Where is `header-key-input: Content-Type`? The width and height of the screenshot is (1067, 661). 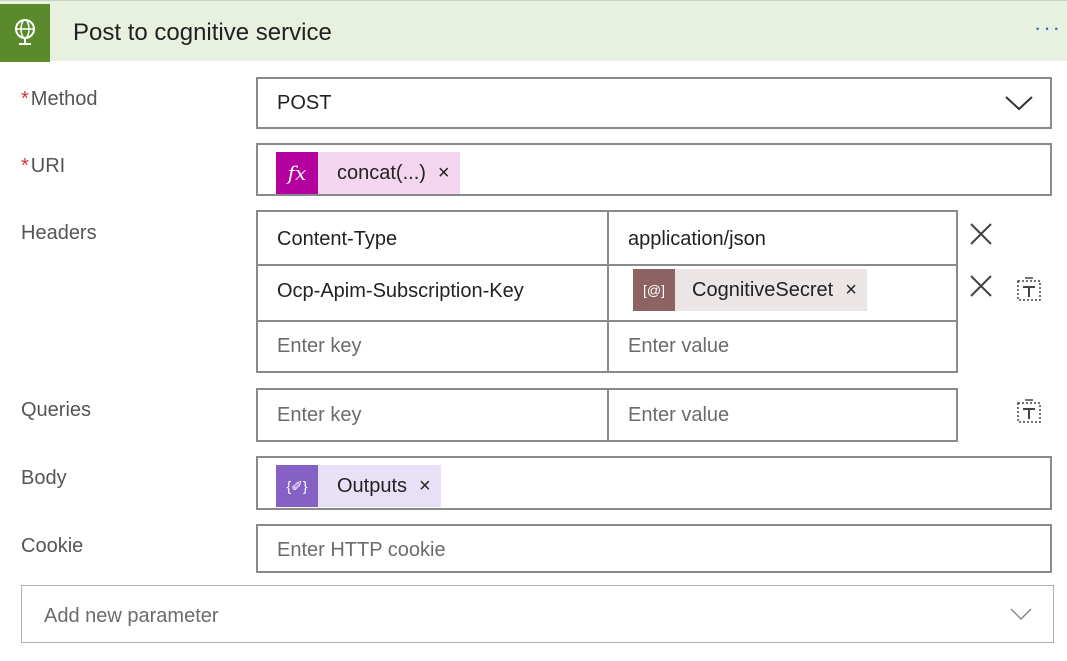 header-key-input: Content-Type is located at coordinates (337, 239).